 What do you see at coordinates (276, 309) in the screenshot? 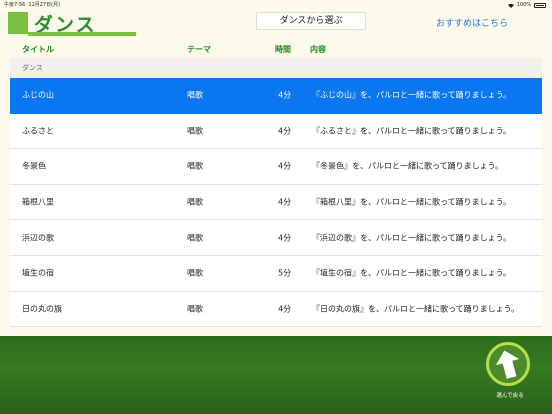
I see `table-row: 日の丸の旗 唱歌 4分 『日の丸の旗』を、パルロと一緒に歌って踊りましょう。` at bounding box center [276, 309].